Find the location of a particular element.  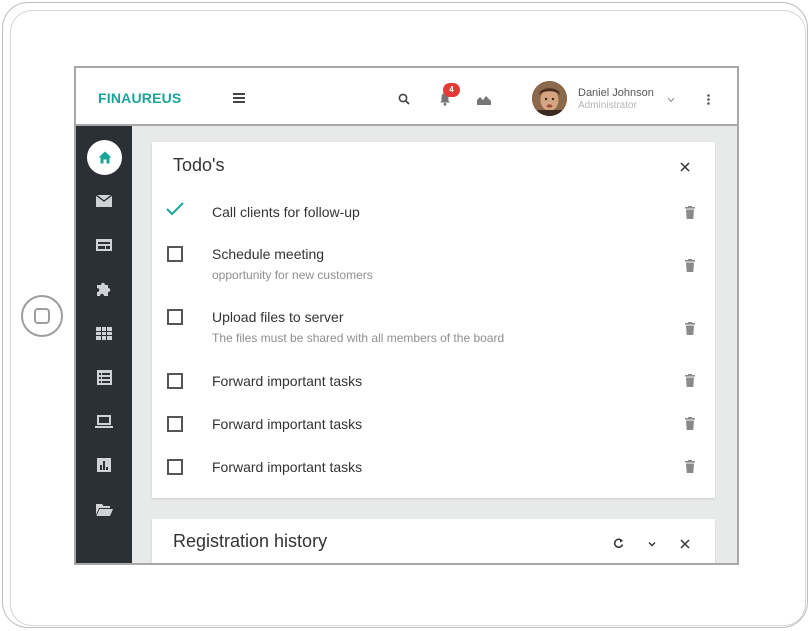

puzzle-icon is located at coordinates (104, 289).